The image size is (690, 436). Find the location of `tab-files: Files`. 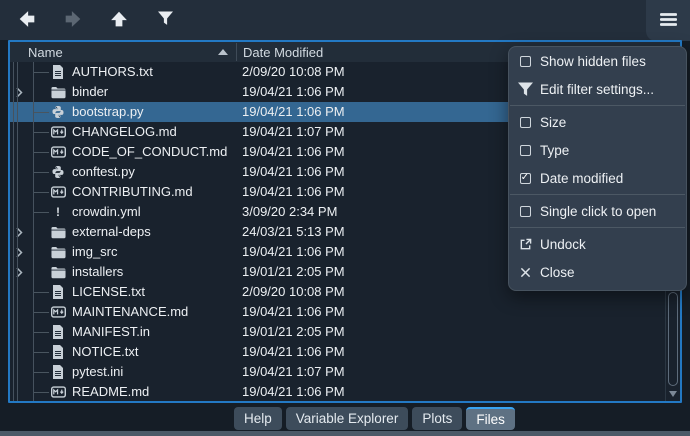

tab-files: Files is located at coordinates (490, 418).